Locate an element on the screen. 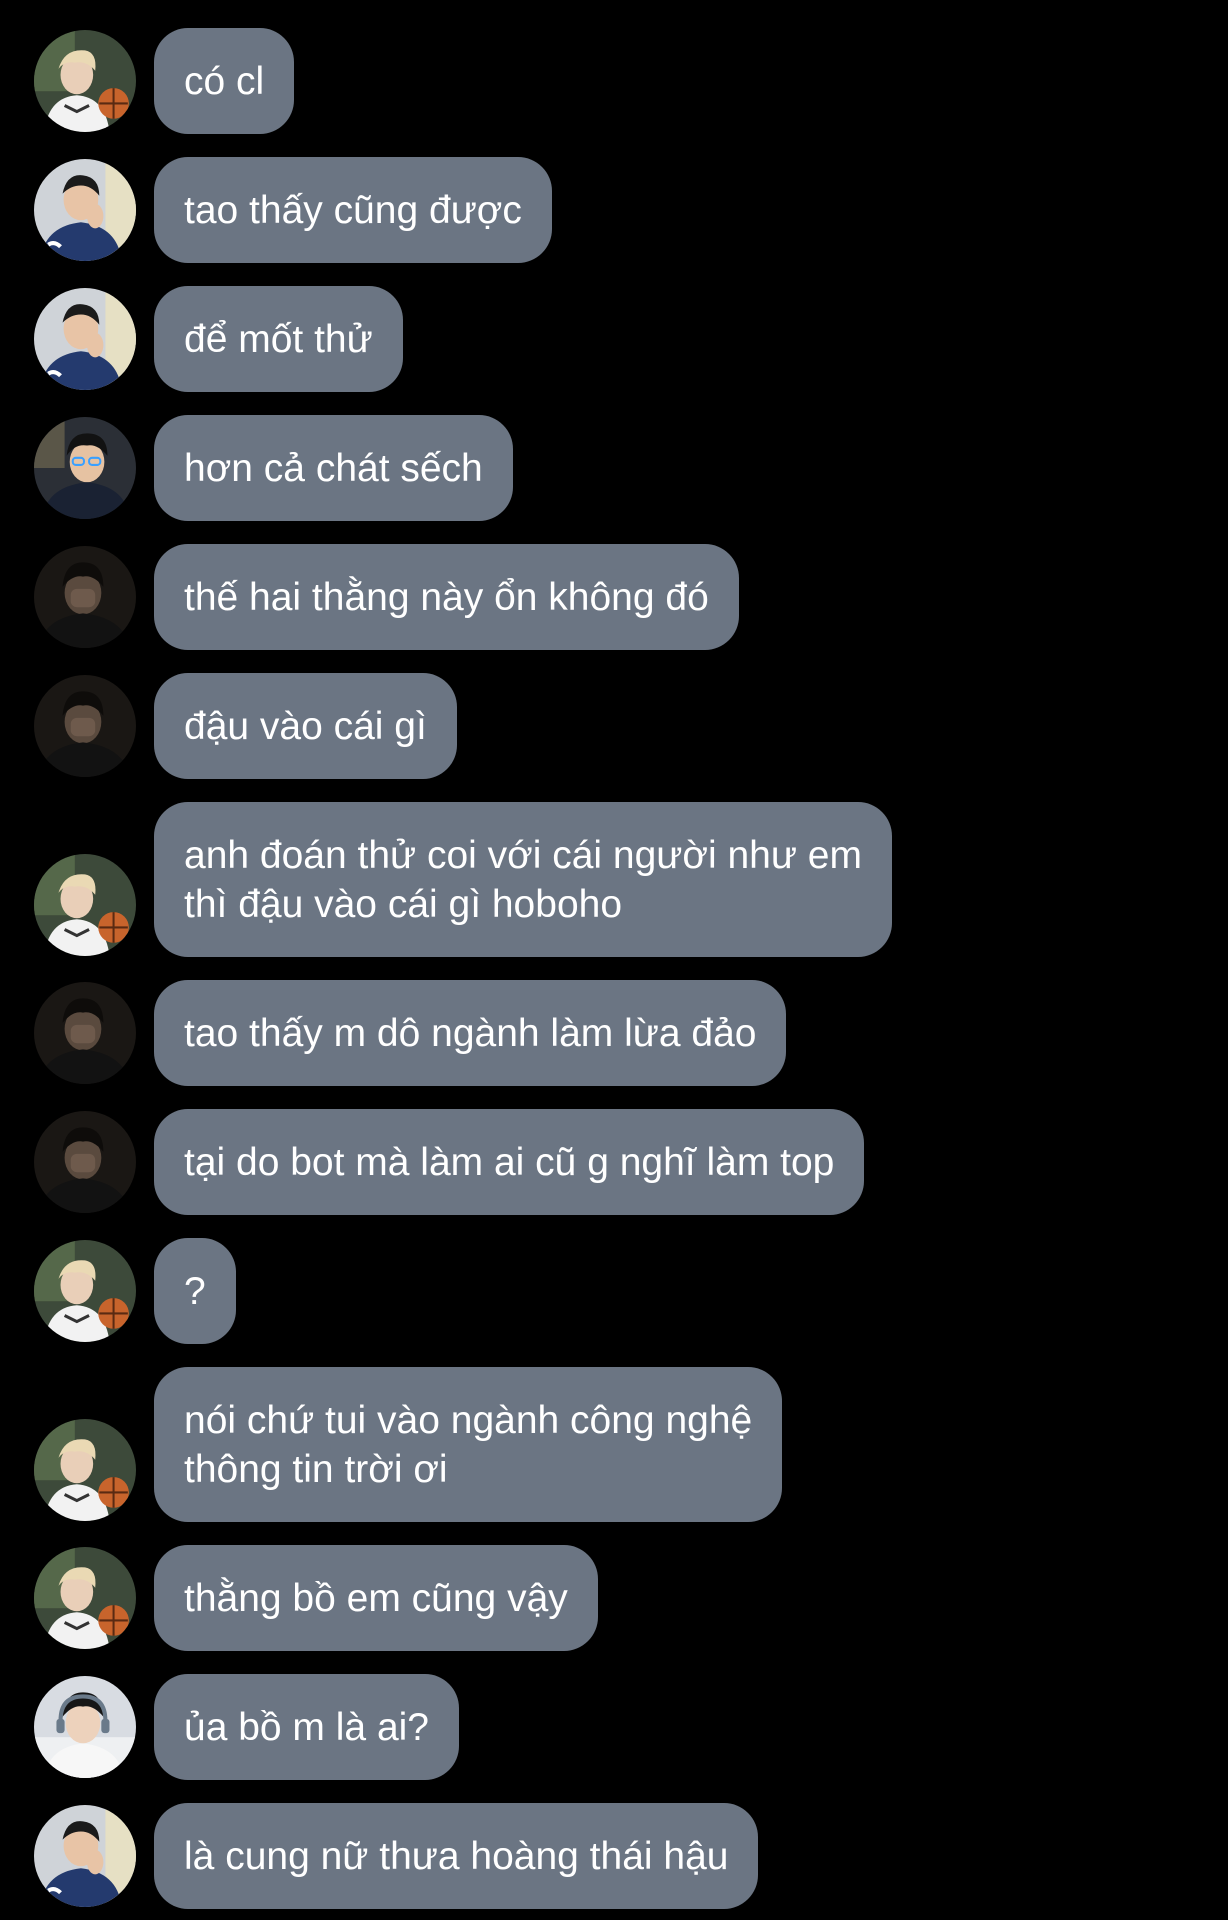 The width and height of the screenshot is (1228, 1920). message-text: là cung nữ thưa hoàng thái hậu is located at coordinates (456, 1856).